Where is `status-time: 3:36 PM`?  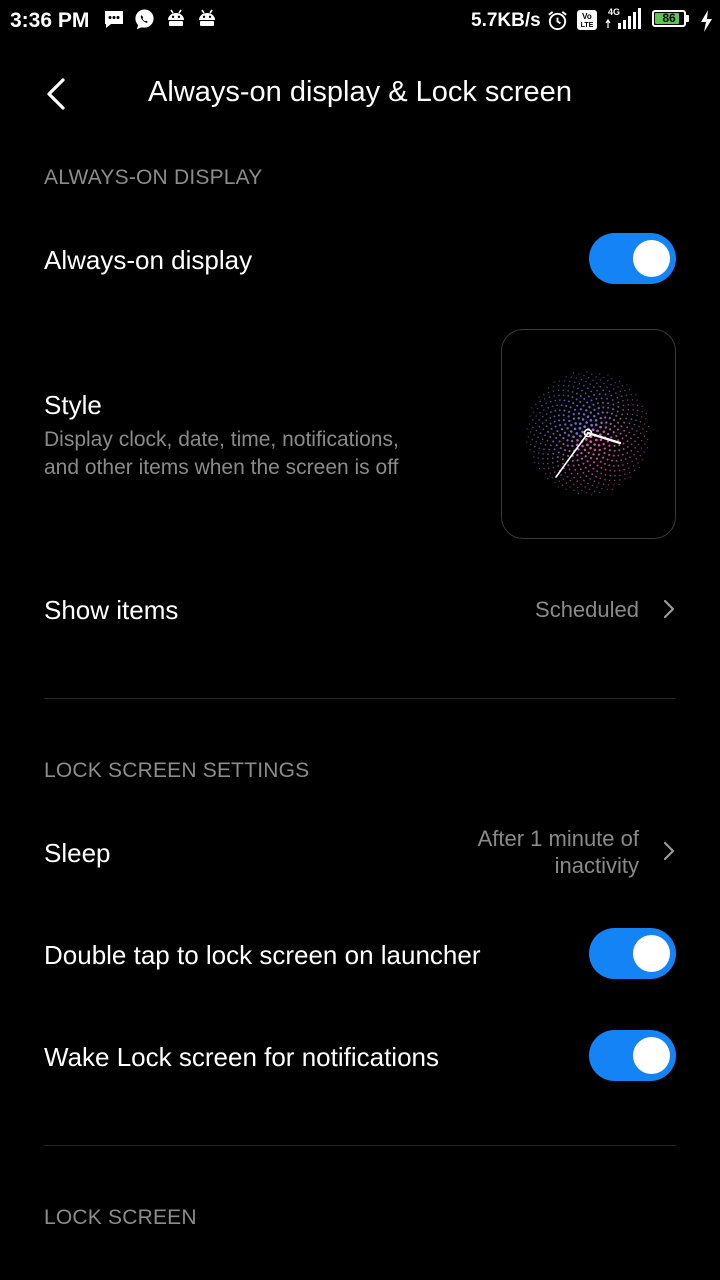 status-time: 3:36 PM is located at coordinates (50, 20).